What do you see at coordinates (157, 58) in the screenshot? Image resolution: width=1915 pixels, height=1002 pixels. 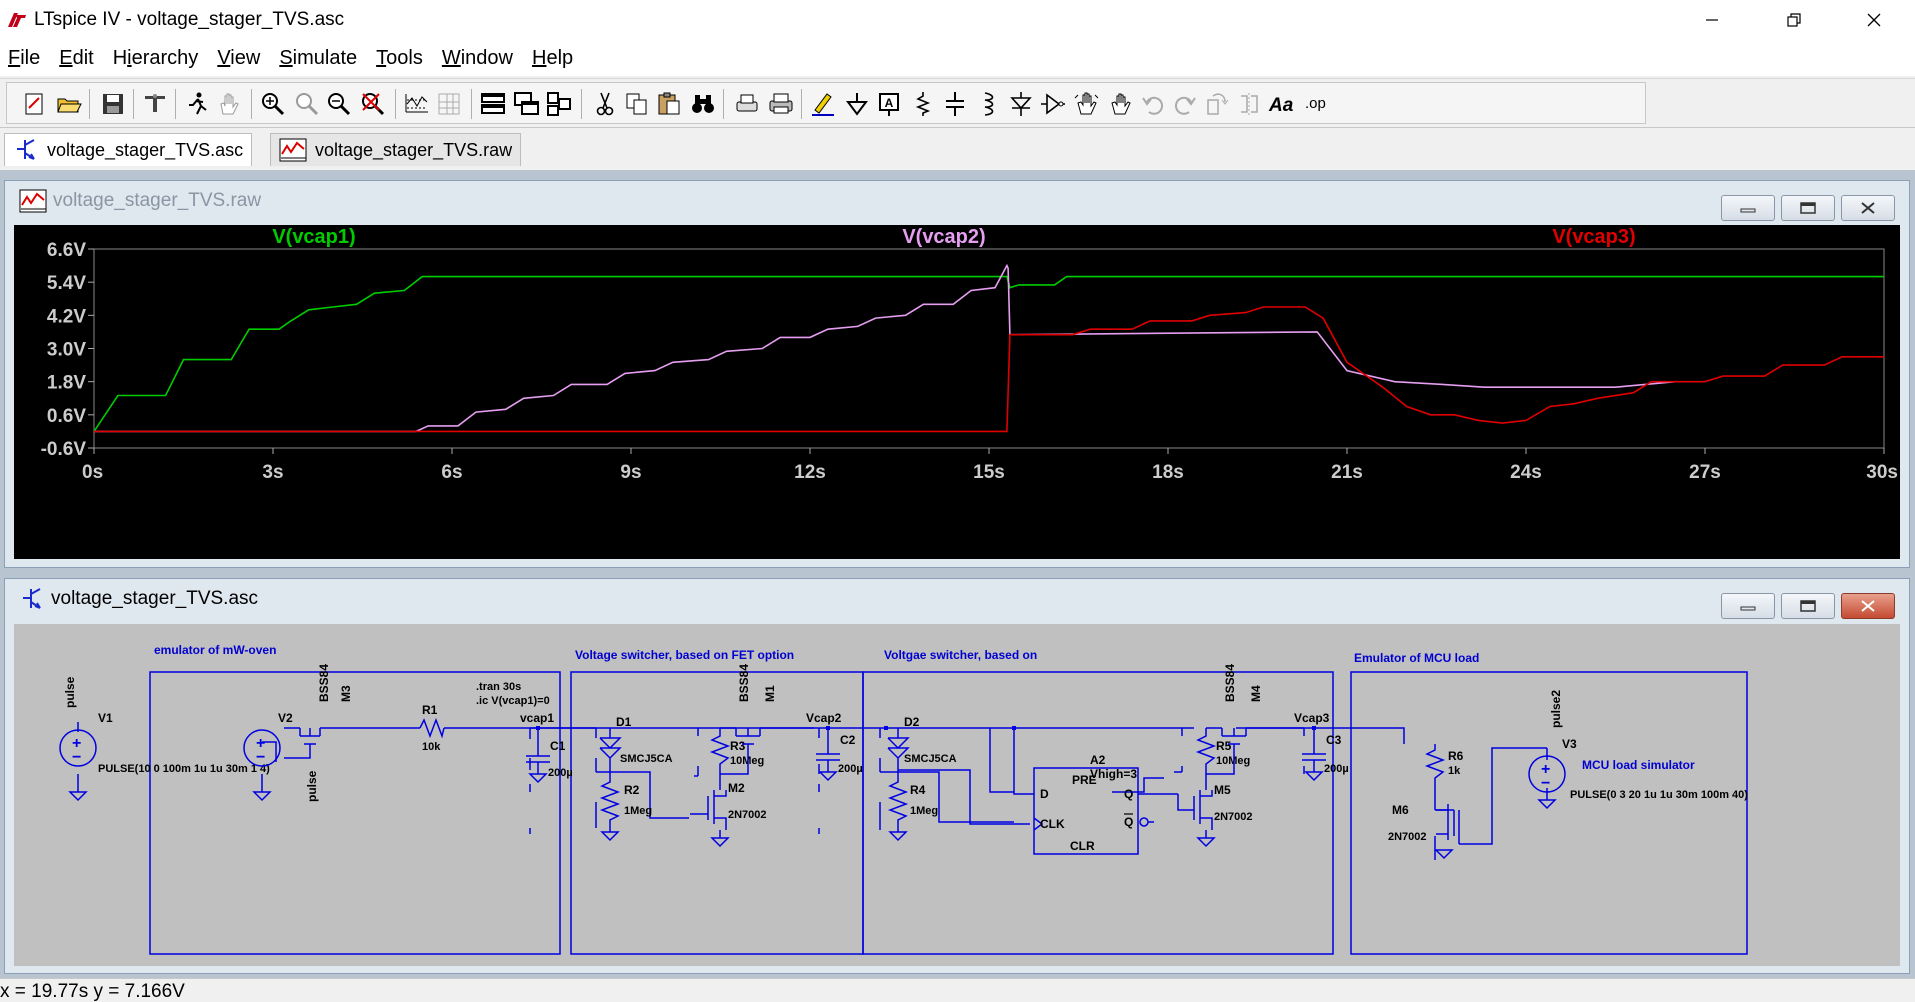 I see `menu-hierarchy: Hierarchy` at bounding box center [157, 58].